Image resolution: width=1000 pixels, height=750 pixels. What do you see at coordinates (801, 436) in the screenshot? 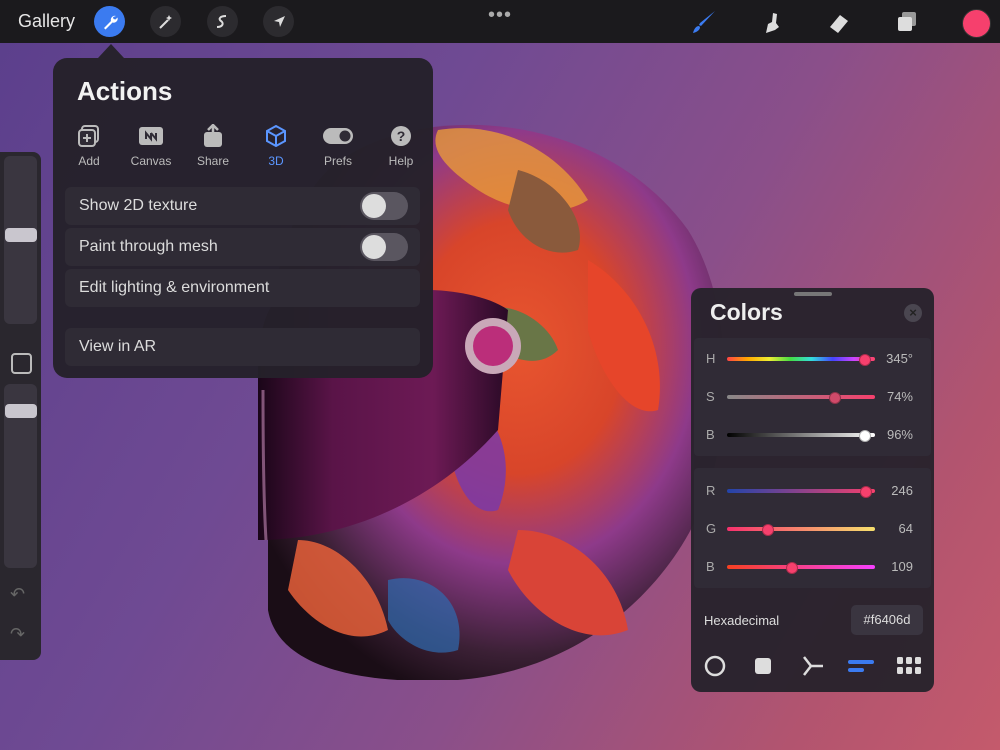
I see `brightness-slider` at bounding box center [801, 436].